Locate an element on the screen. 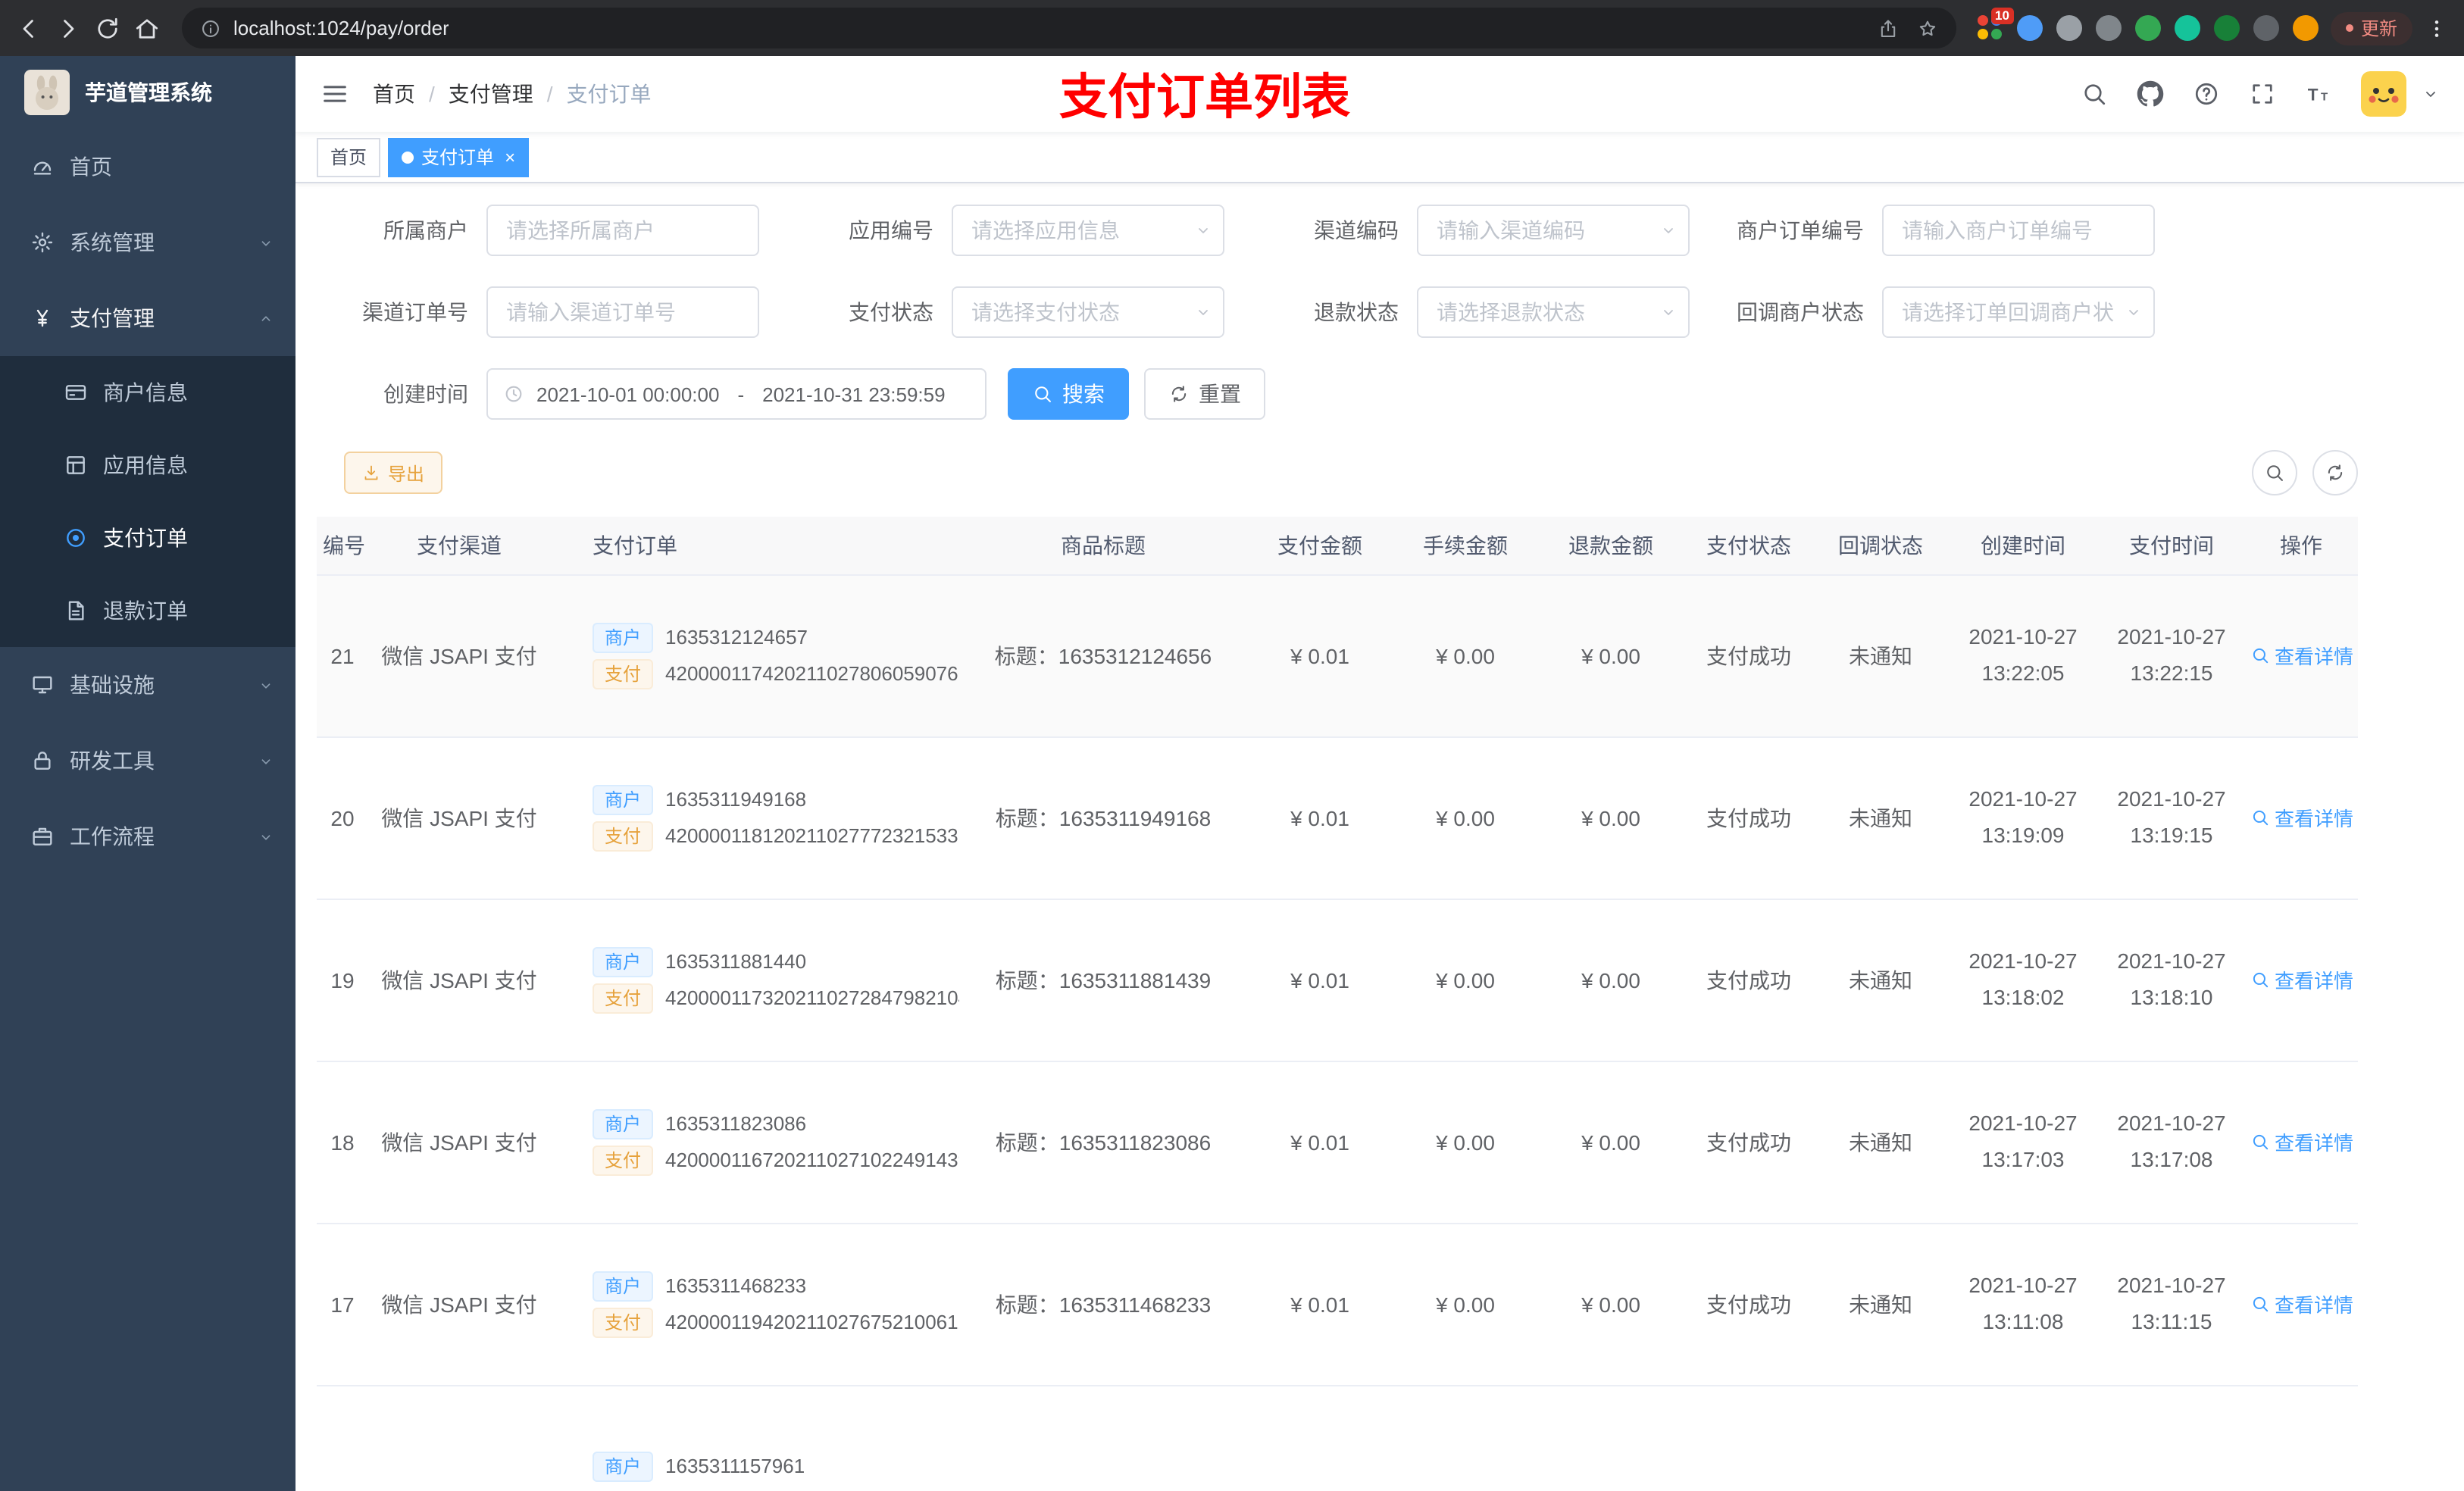 This screenshot has width=2464, height=1491. bookmark-star-icon is located at coordinates (1927, 28).